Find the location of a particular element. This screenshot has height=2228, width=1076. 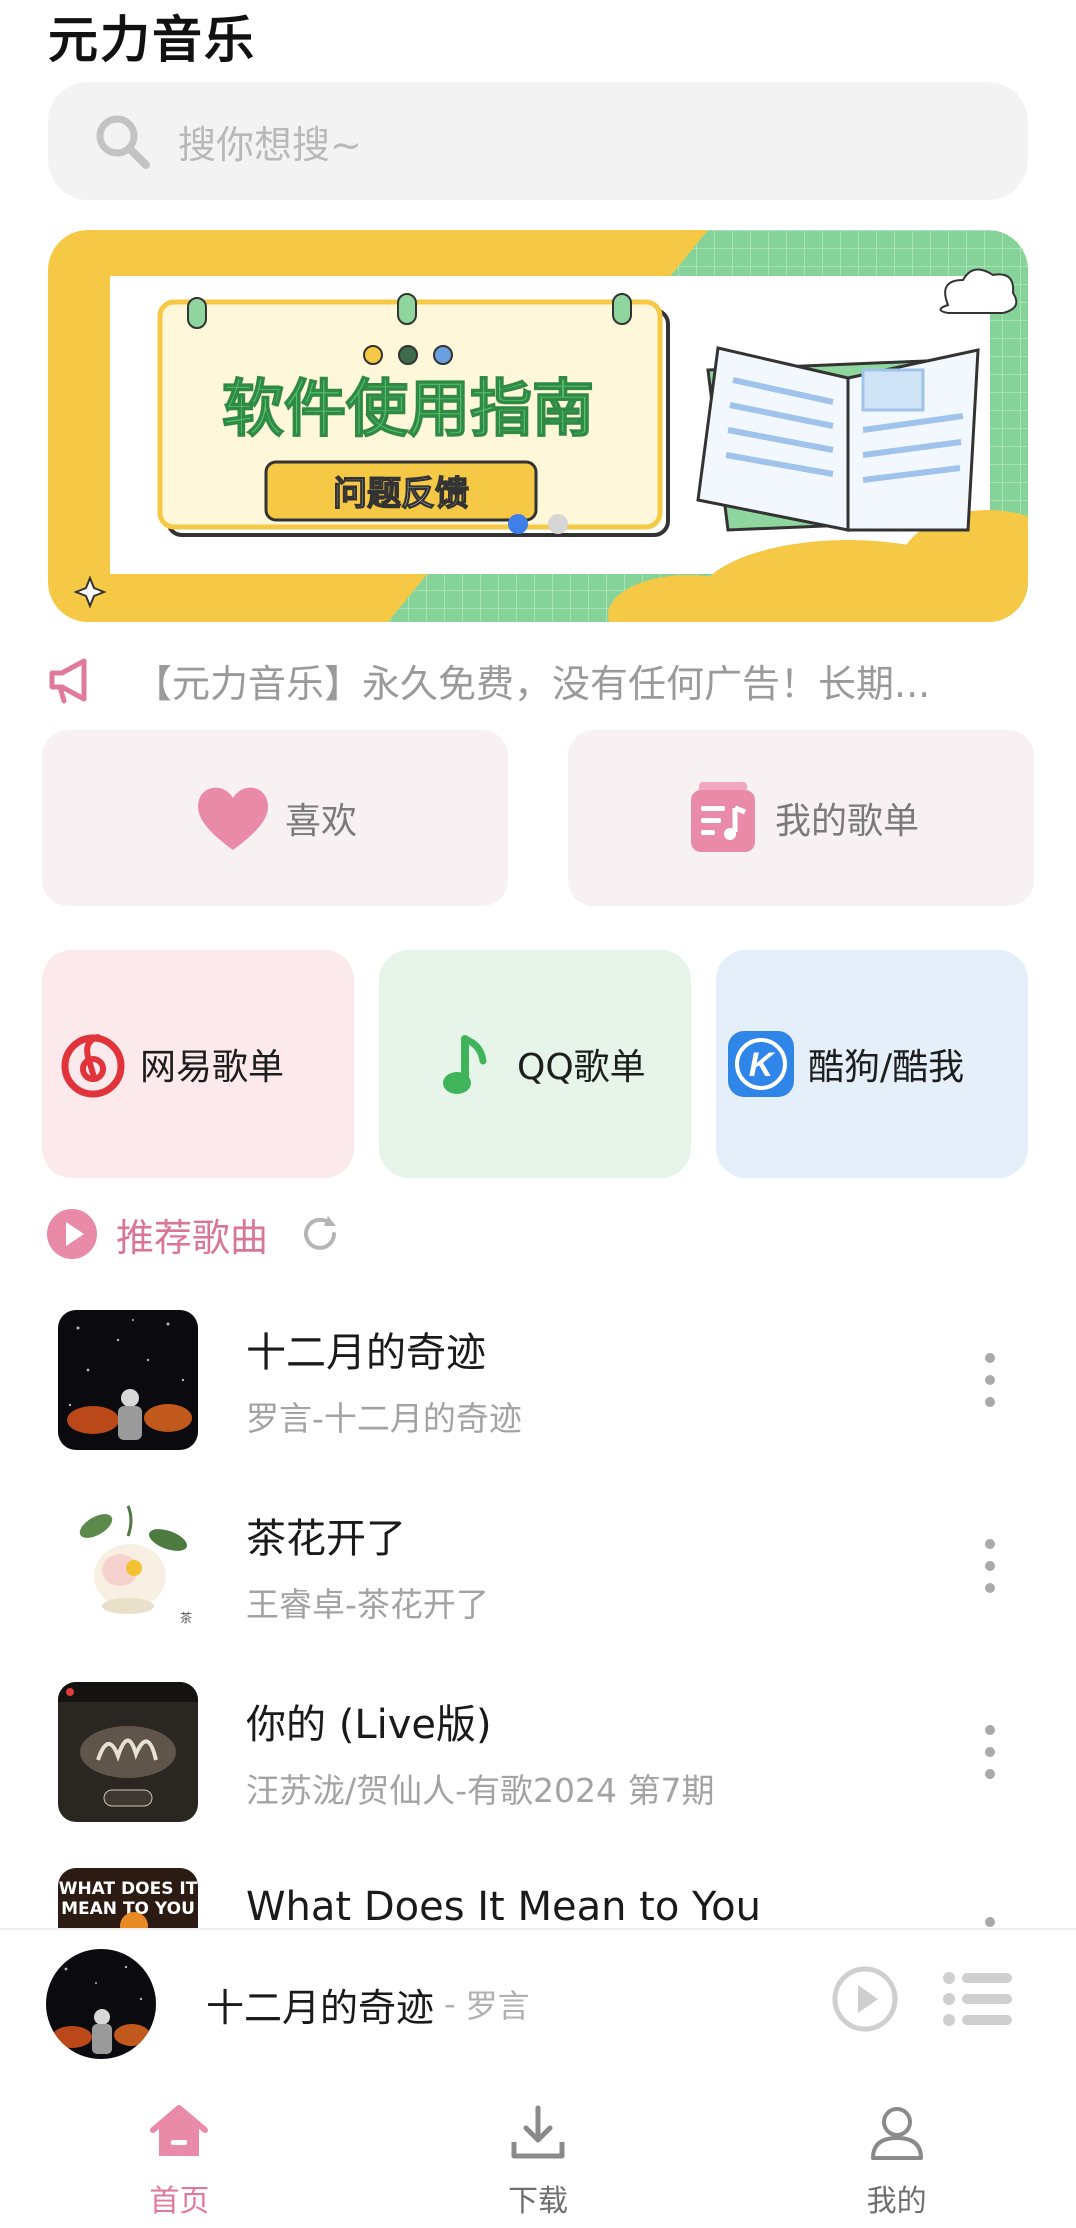

song-subtitle: 王睿卓-茶花开了 is located at coordinates (367, 1604).